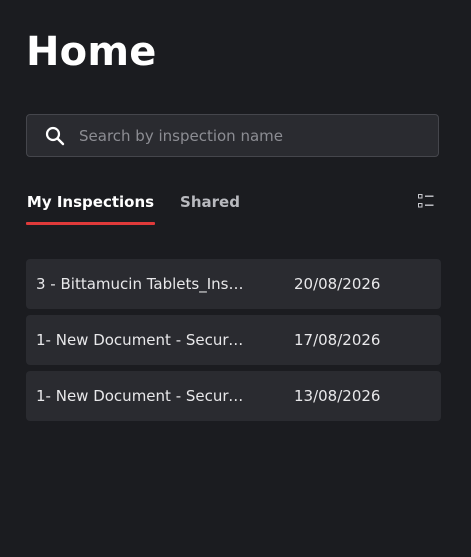 The image size is (471, 557). I want to click on search-icon, so click(55, 136).